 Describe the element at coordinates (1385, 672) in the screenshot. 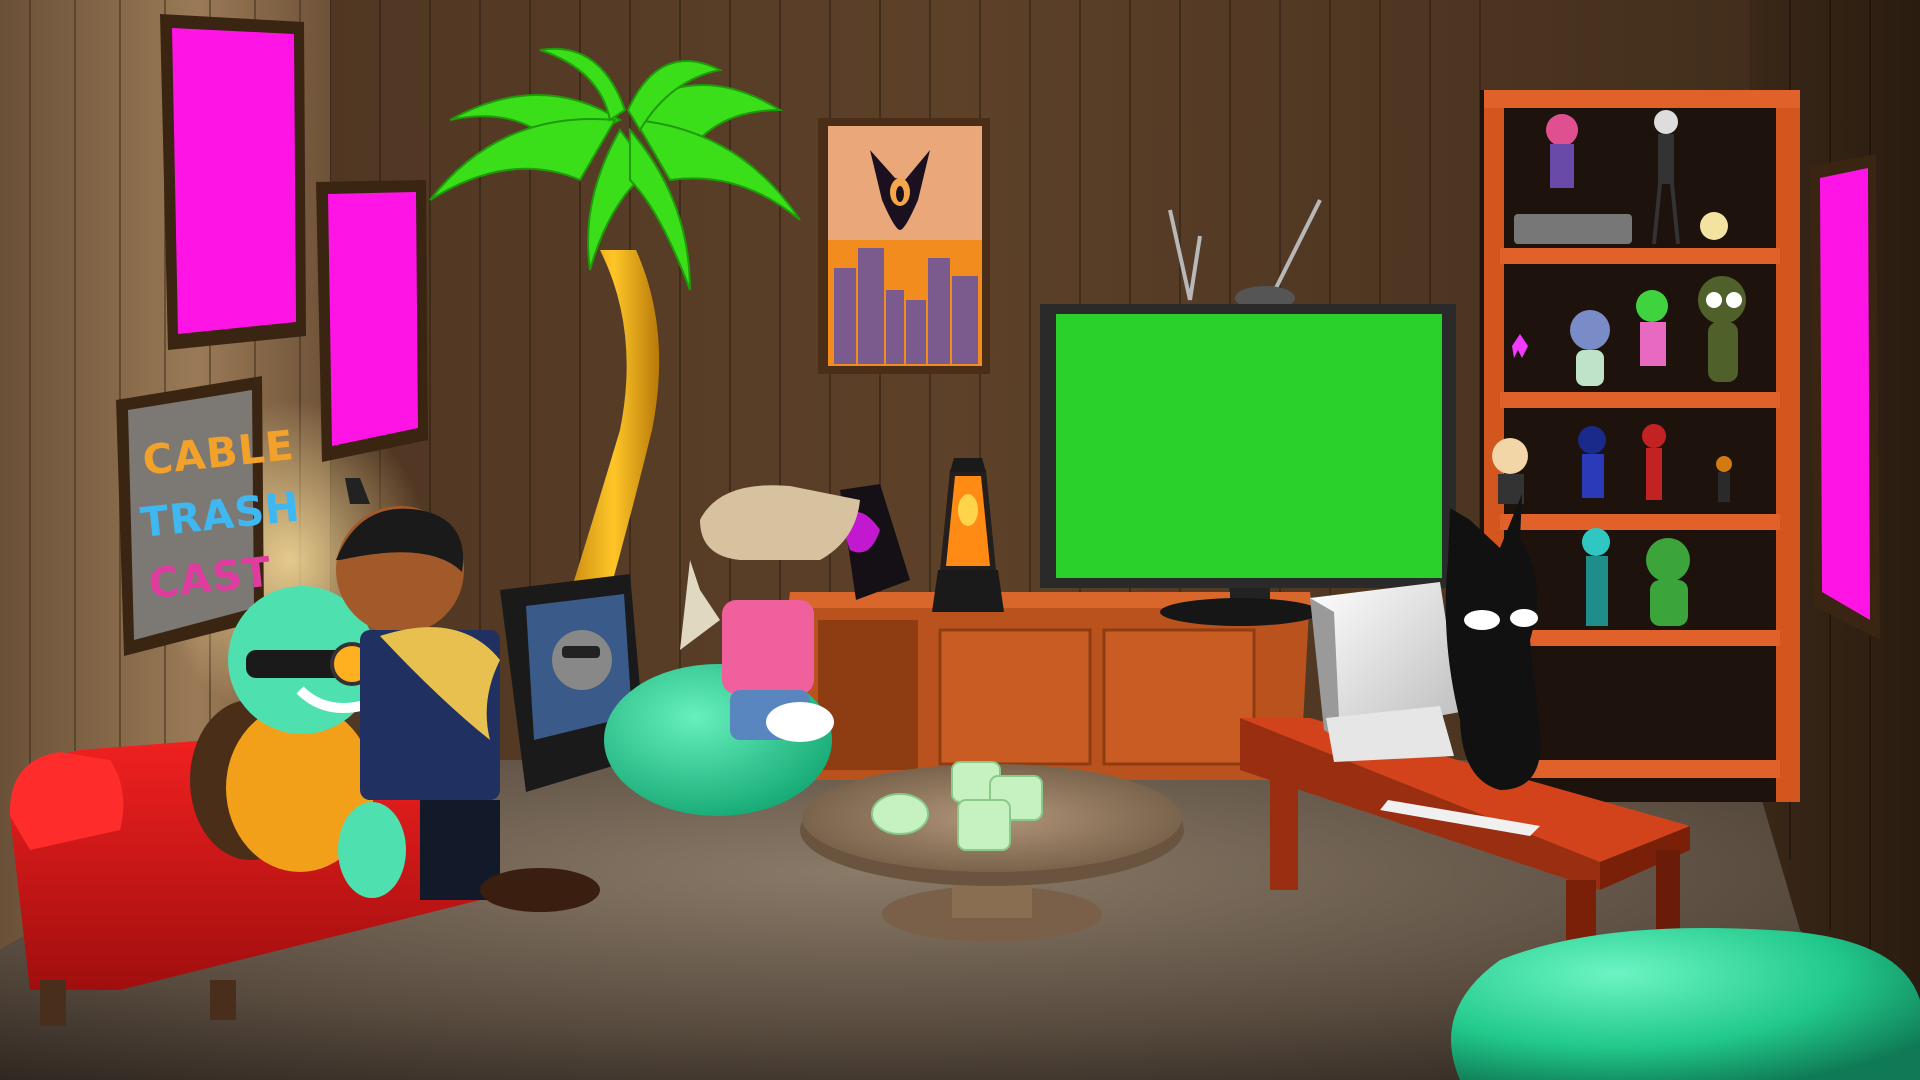

I see `computer-icon` at that location.